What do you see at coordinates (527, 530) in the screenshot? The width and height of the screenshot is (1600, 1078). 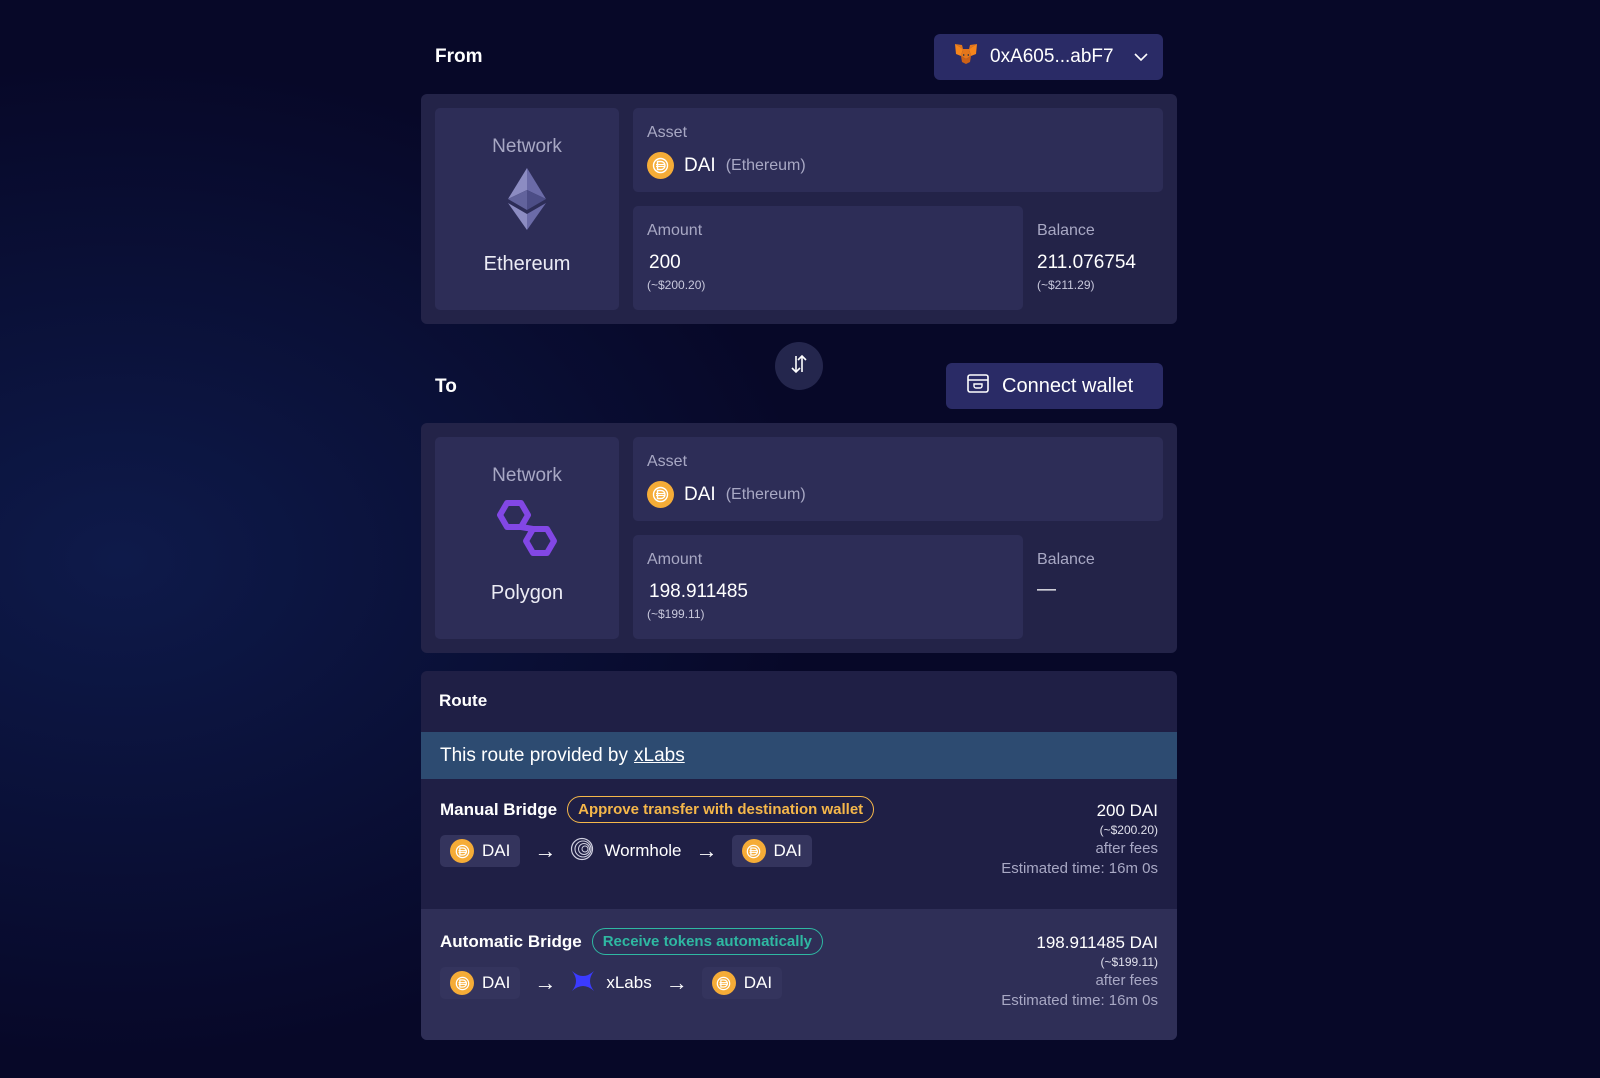 I see `polygon-icon` at bounding box center [527, 530].